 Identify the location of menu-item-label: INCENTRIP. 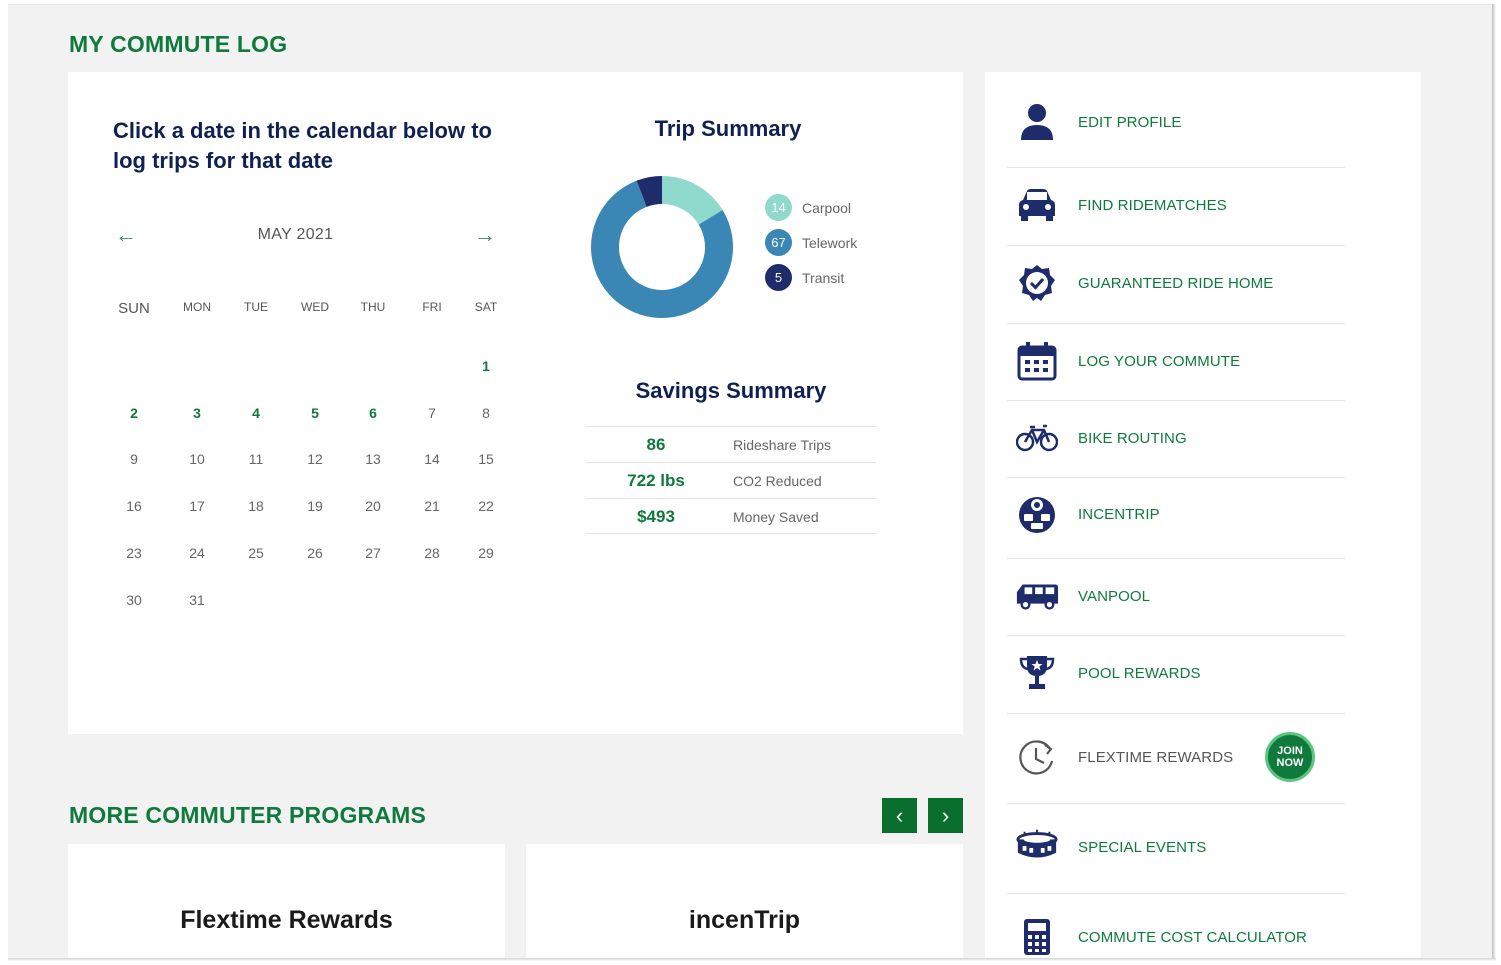
(1119, 514).